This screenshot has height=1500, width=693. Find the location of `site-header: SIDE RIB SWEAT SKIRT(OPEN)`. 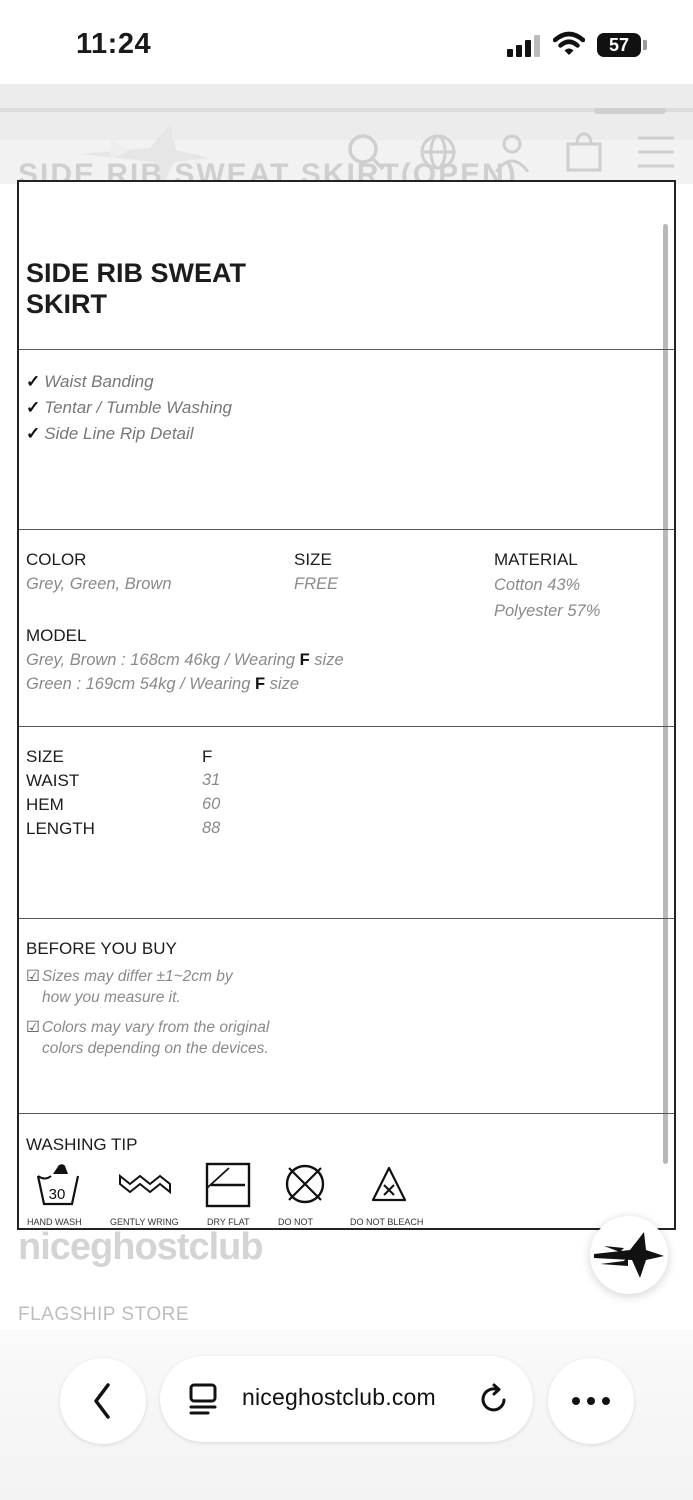

site-header: SIDE RIB SWEAT SKIRT(OPEN) is located at coordinates (346, 134).